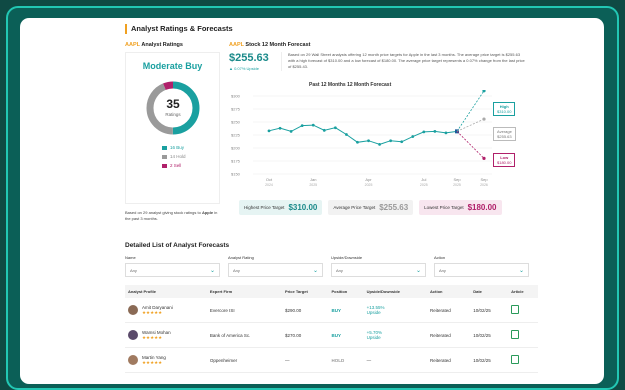 The width and height of the screenshot is (625, 390). What do you see at coordinates (484, 119) in the screenshot?
I see `forecast-average-point` at bounding box center [484, 119].